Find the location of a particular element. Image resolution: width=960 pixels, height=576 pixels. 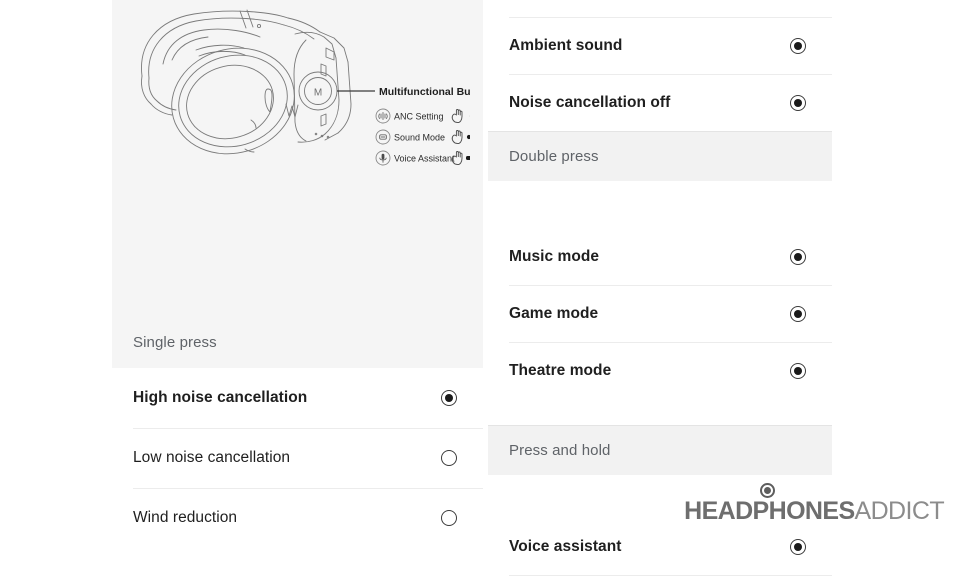

option-label: Wind reduction is located at coordinates (284, 518).